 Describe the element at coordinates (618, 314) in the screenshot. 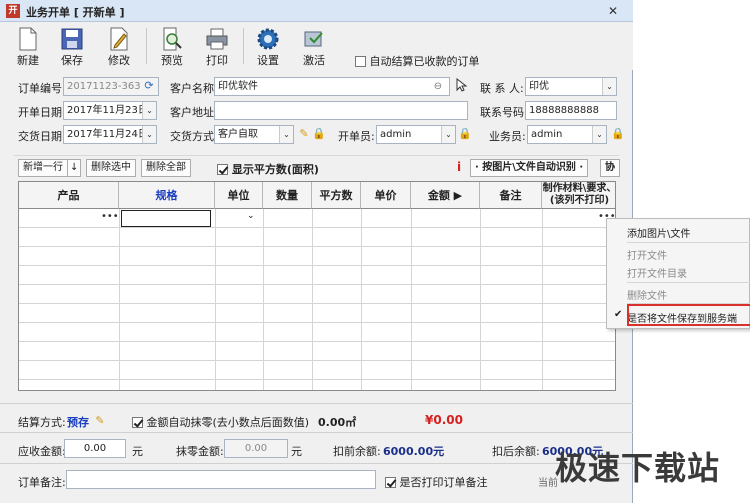

I see `check-icon: ✔` at that location.